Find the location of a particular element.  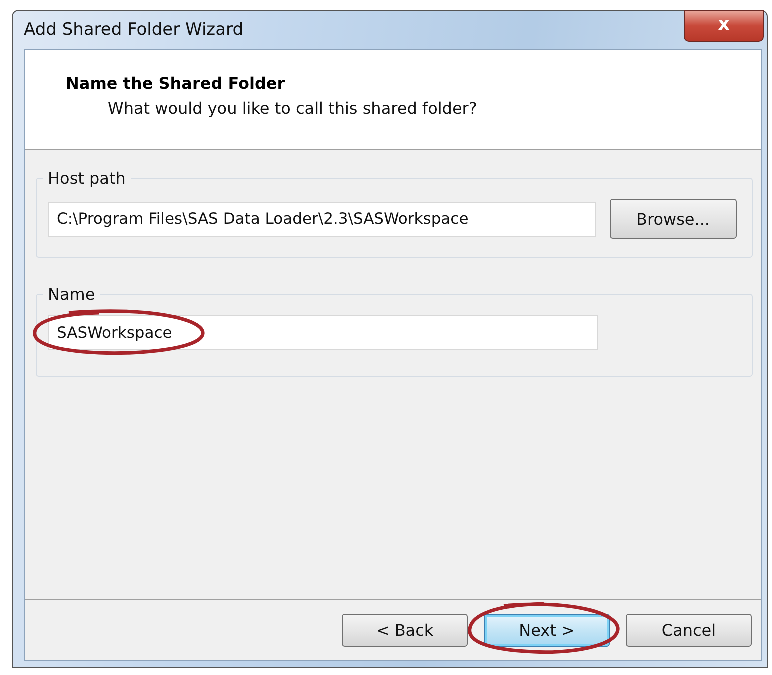

wizard-button: Next > is located at coordinates (547, 630).